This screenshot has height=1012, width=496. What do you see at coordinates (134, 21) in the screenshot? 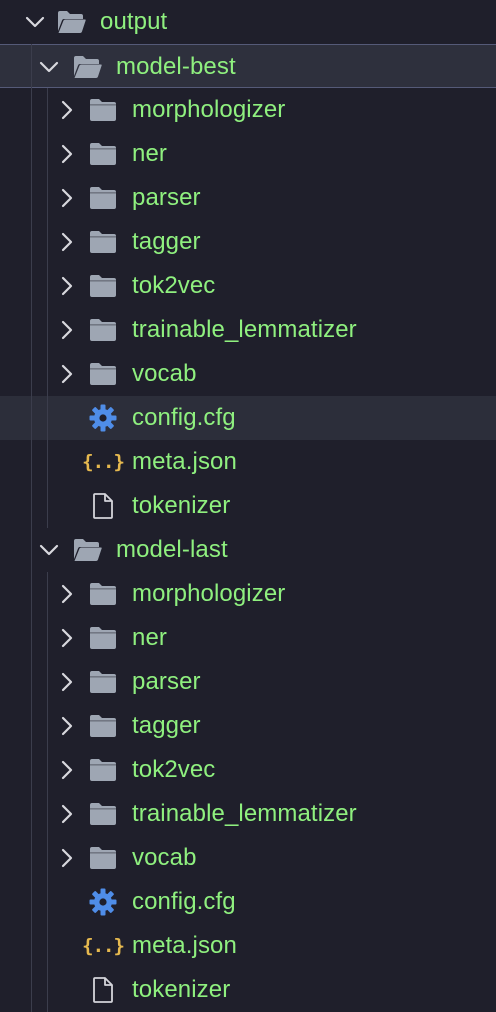
I see `tree-item-label: output` at bounding box center [134, 21].